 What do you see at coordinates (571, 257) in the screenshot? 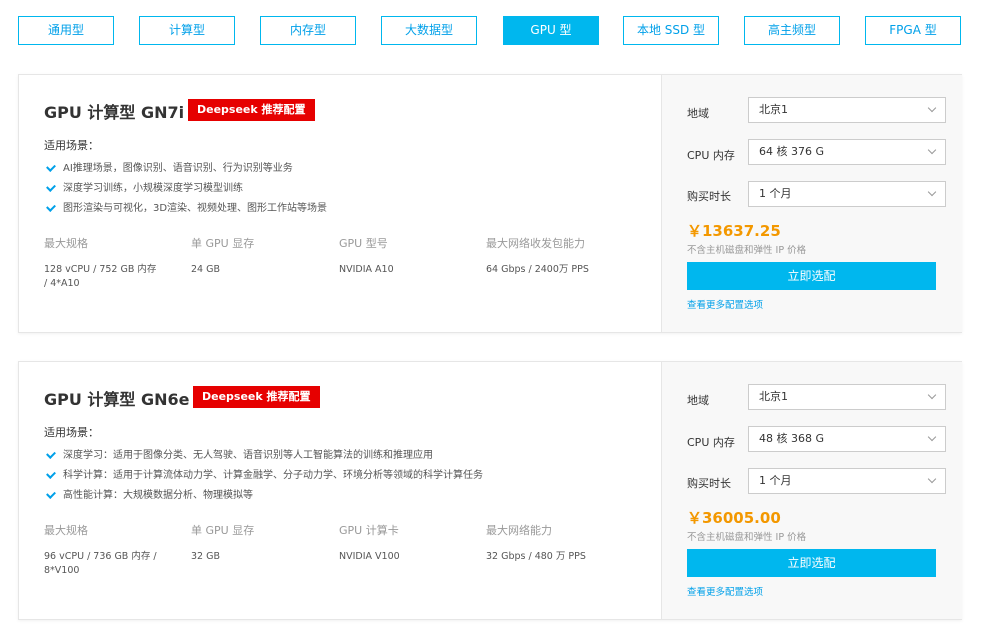
I see `spec-network: 最大网络收发包能力 64 Gbps / 2400万 PPS` at bounding box center [571, 257].